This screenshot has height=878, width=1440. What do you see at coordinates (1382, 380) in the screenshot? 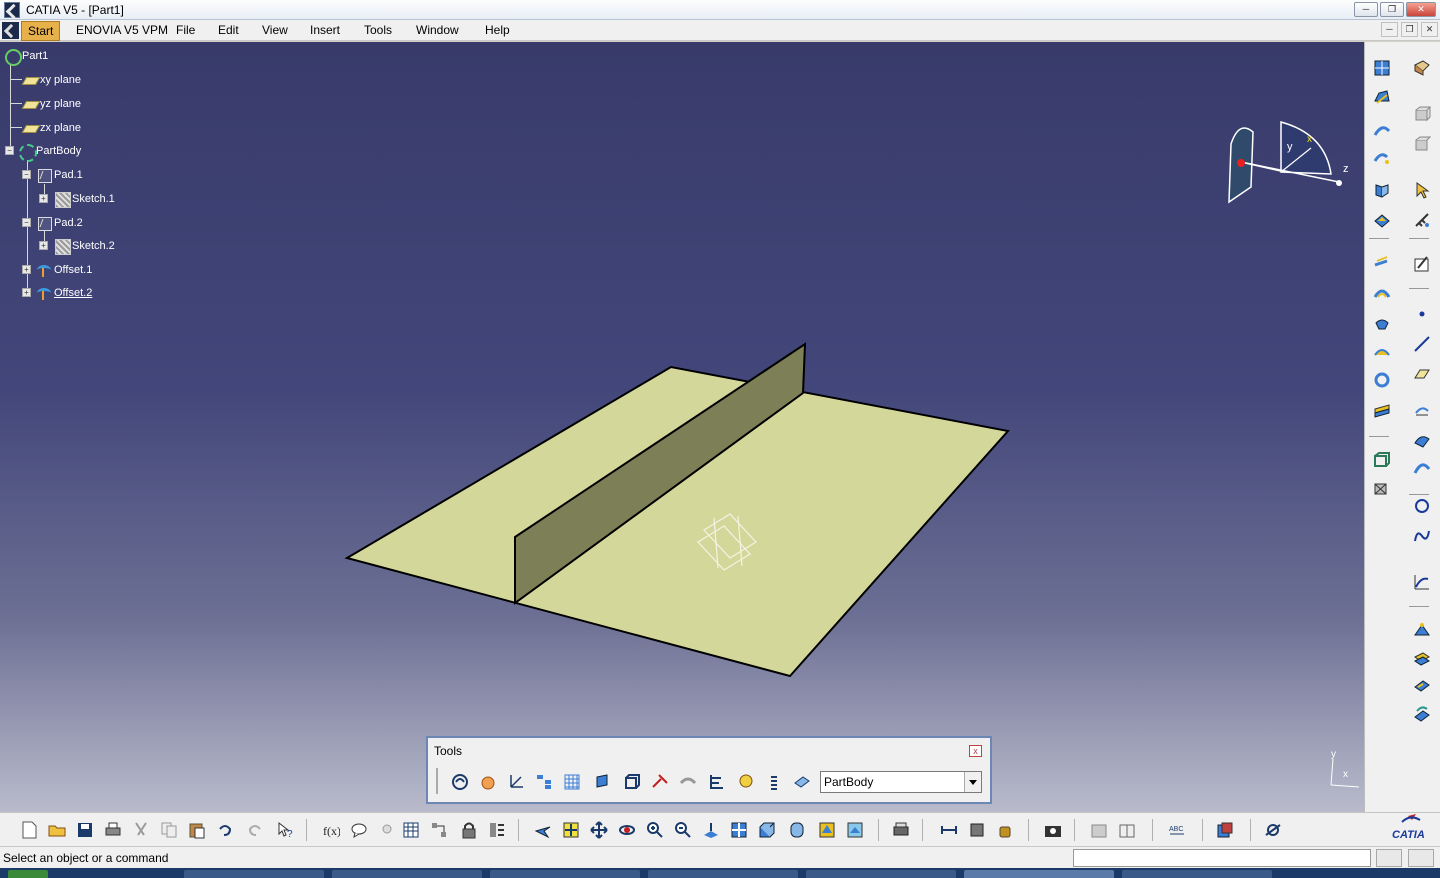
I see `boundary2-button` at bounding box center [1382, 380].